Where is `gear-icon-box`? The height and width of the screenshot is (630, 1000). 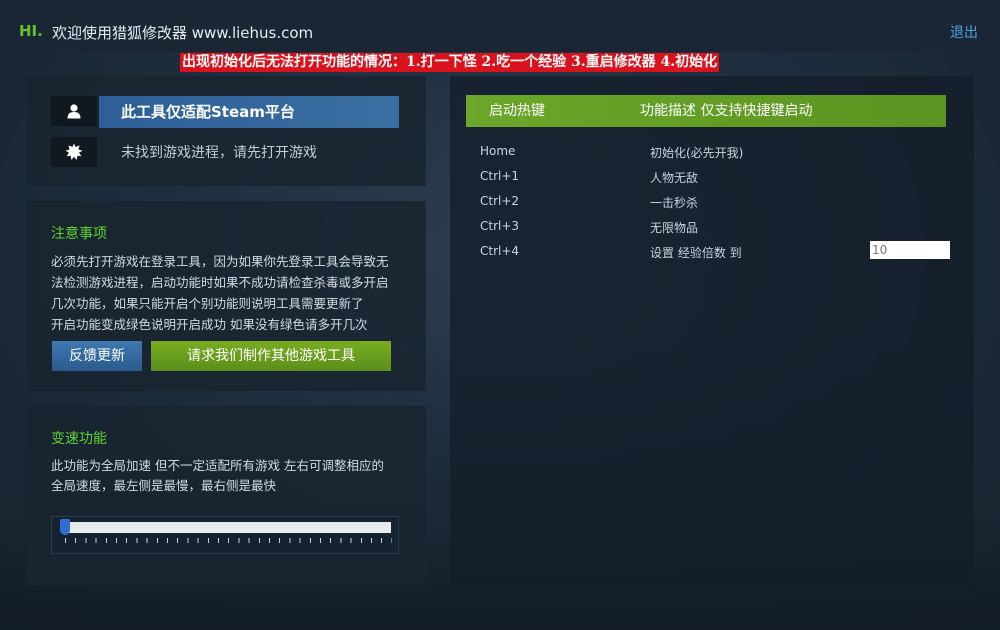
gear-icon-box is located at coordinates (74, 152).